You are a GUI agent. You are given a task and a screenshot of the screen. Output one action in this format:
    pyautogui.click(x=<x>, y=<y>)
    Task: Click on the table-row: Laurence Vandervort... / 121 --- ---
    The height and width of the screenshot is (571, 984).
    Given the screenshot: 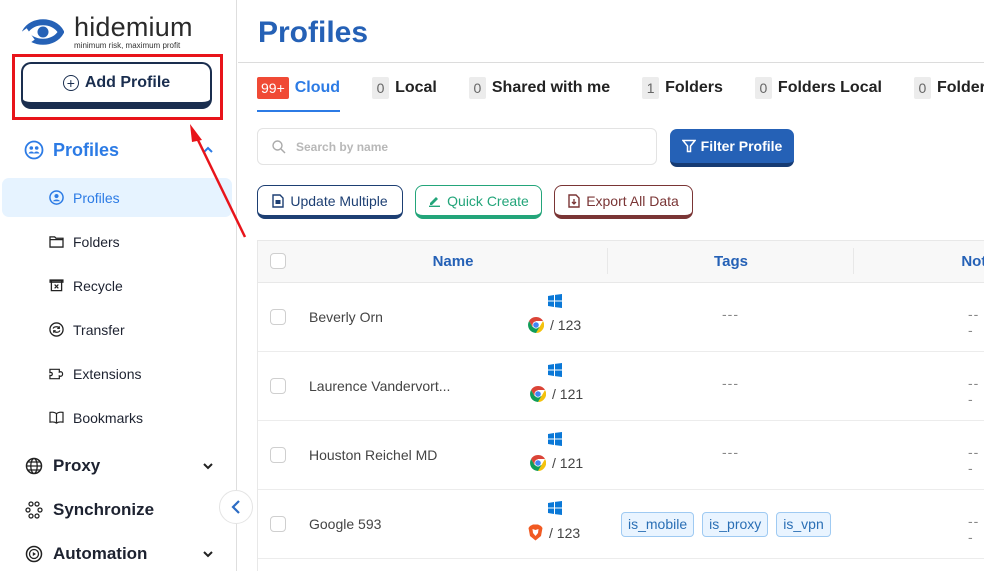 What is the action you would take?
    pyautogui.click(x=621, y=386)
    